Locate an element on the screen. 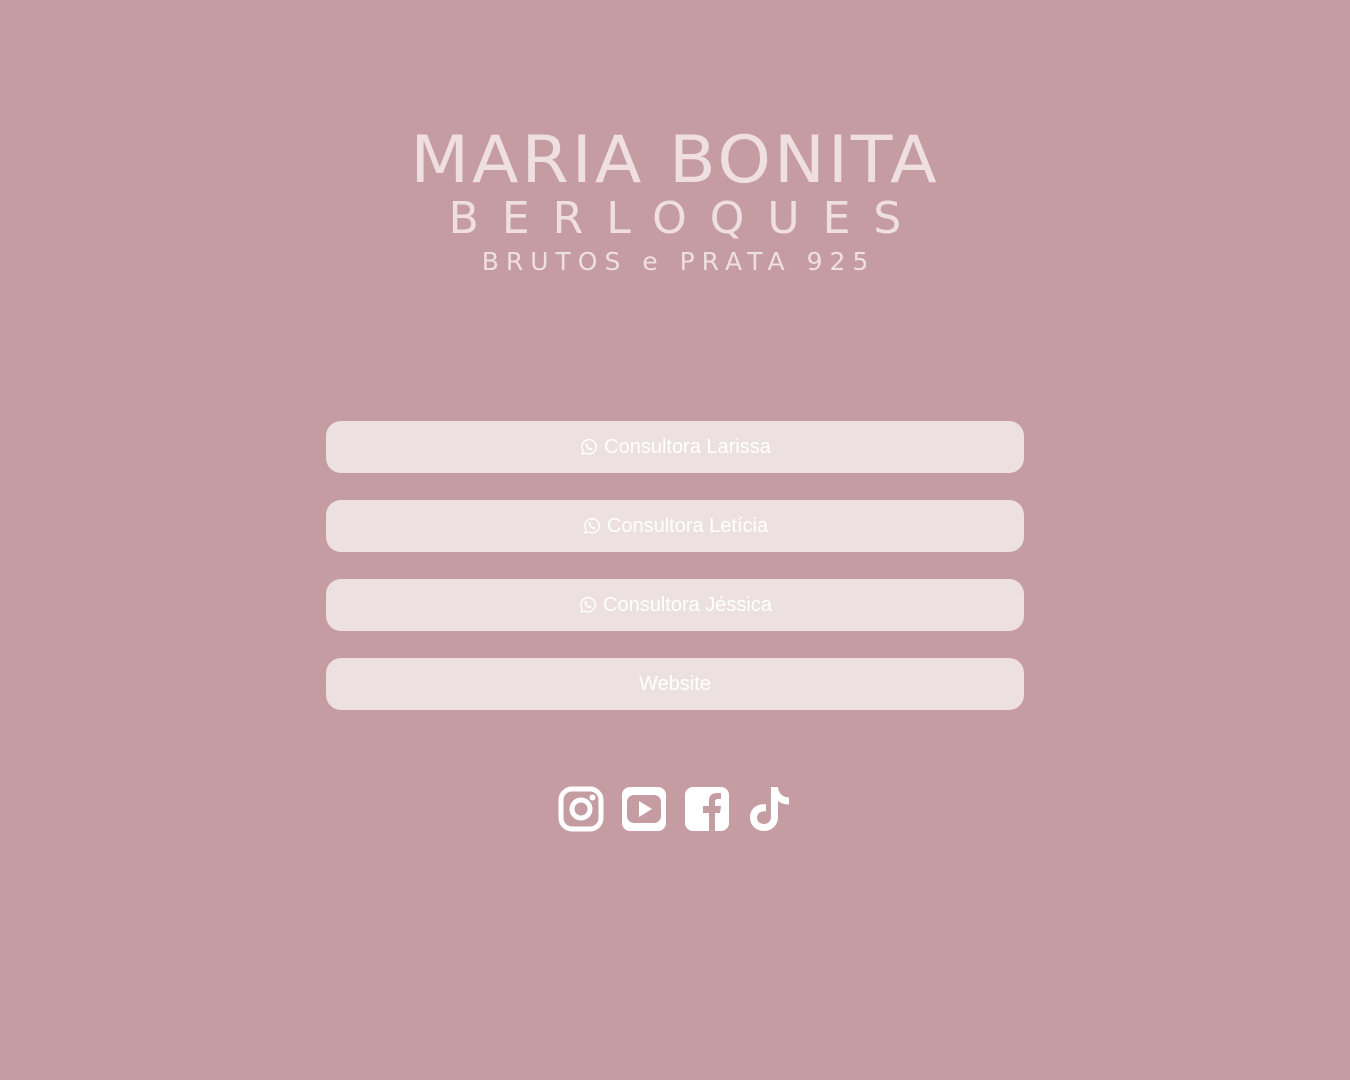  facebook-icon is located at coordinates (706, 809).